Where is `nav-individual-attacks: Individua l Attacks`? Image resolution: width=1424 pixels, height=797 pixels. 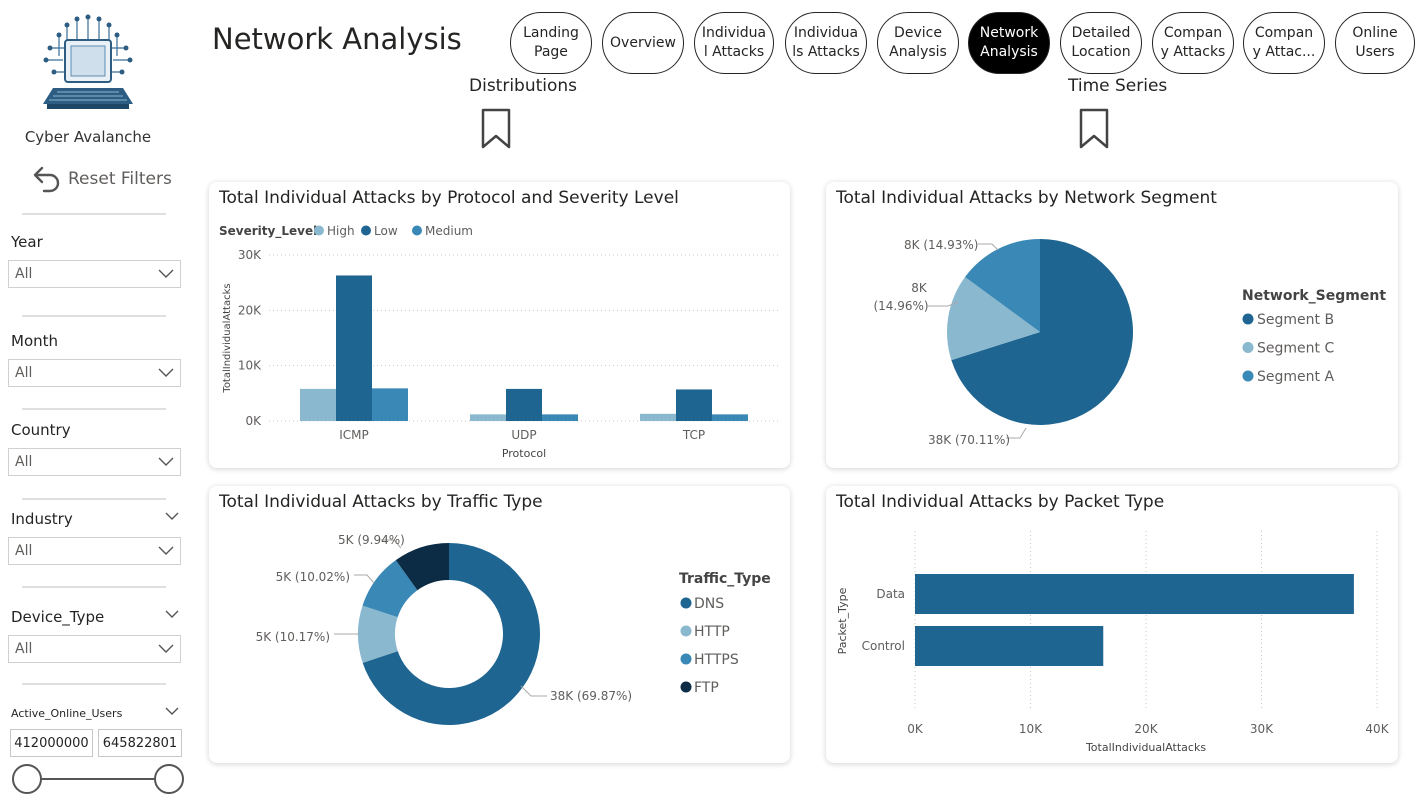 nav-individual-attacks: Individua l Attacks is located at coordinates (734, 43).